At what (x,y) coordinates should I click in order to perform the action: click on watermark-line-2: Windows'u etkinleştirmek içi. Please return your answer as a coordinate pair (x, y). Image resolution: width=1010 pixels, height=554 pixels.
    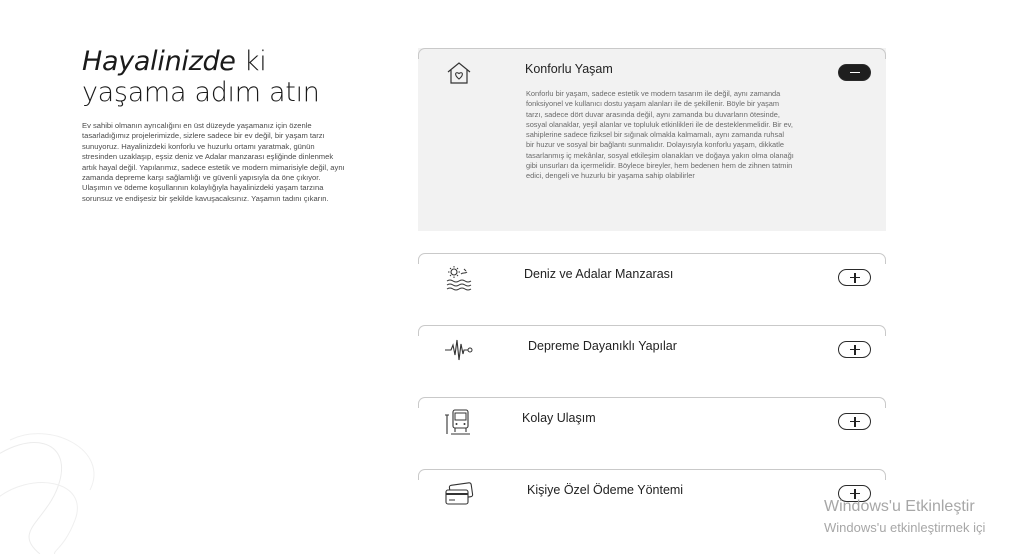
    Looking at the image, I should click on (905, 527).